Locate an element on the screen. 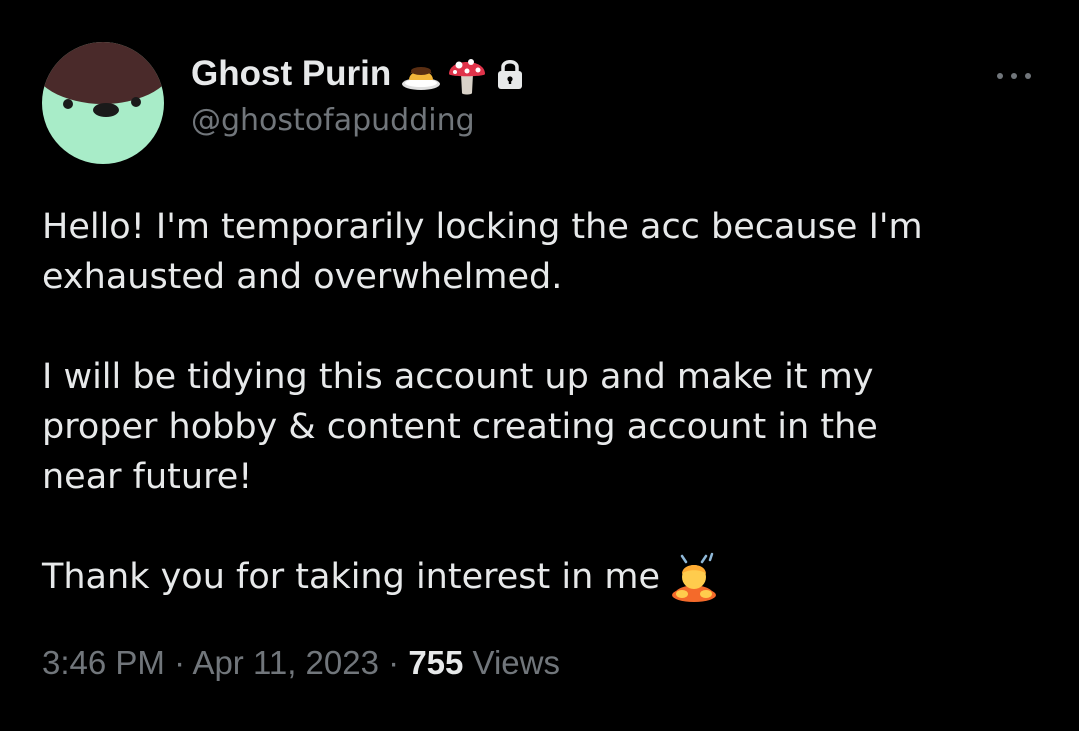  pudding-icon is located at coordinates (421, 74).